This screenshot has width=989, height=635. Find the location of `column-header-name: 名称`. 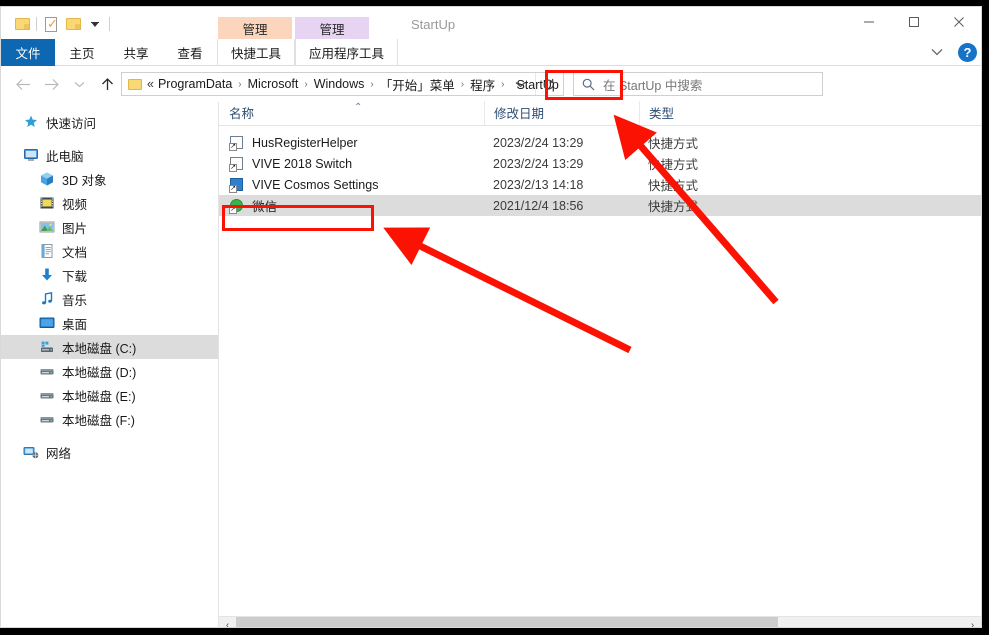

column-header-name: 名称 is located at coordinates (351, 113).